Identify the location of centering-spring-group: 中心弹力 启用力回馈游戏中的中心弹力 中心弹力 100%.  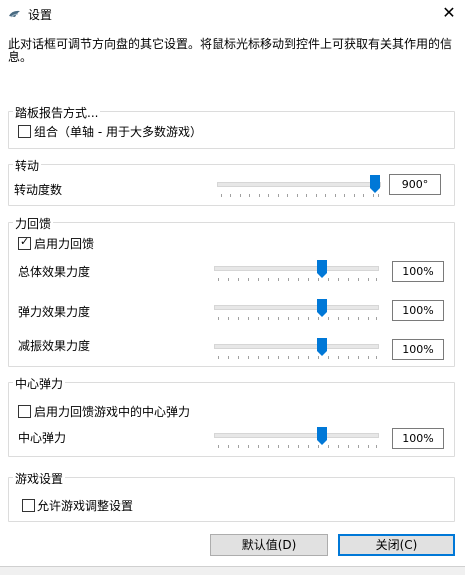
(231, 416).